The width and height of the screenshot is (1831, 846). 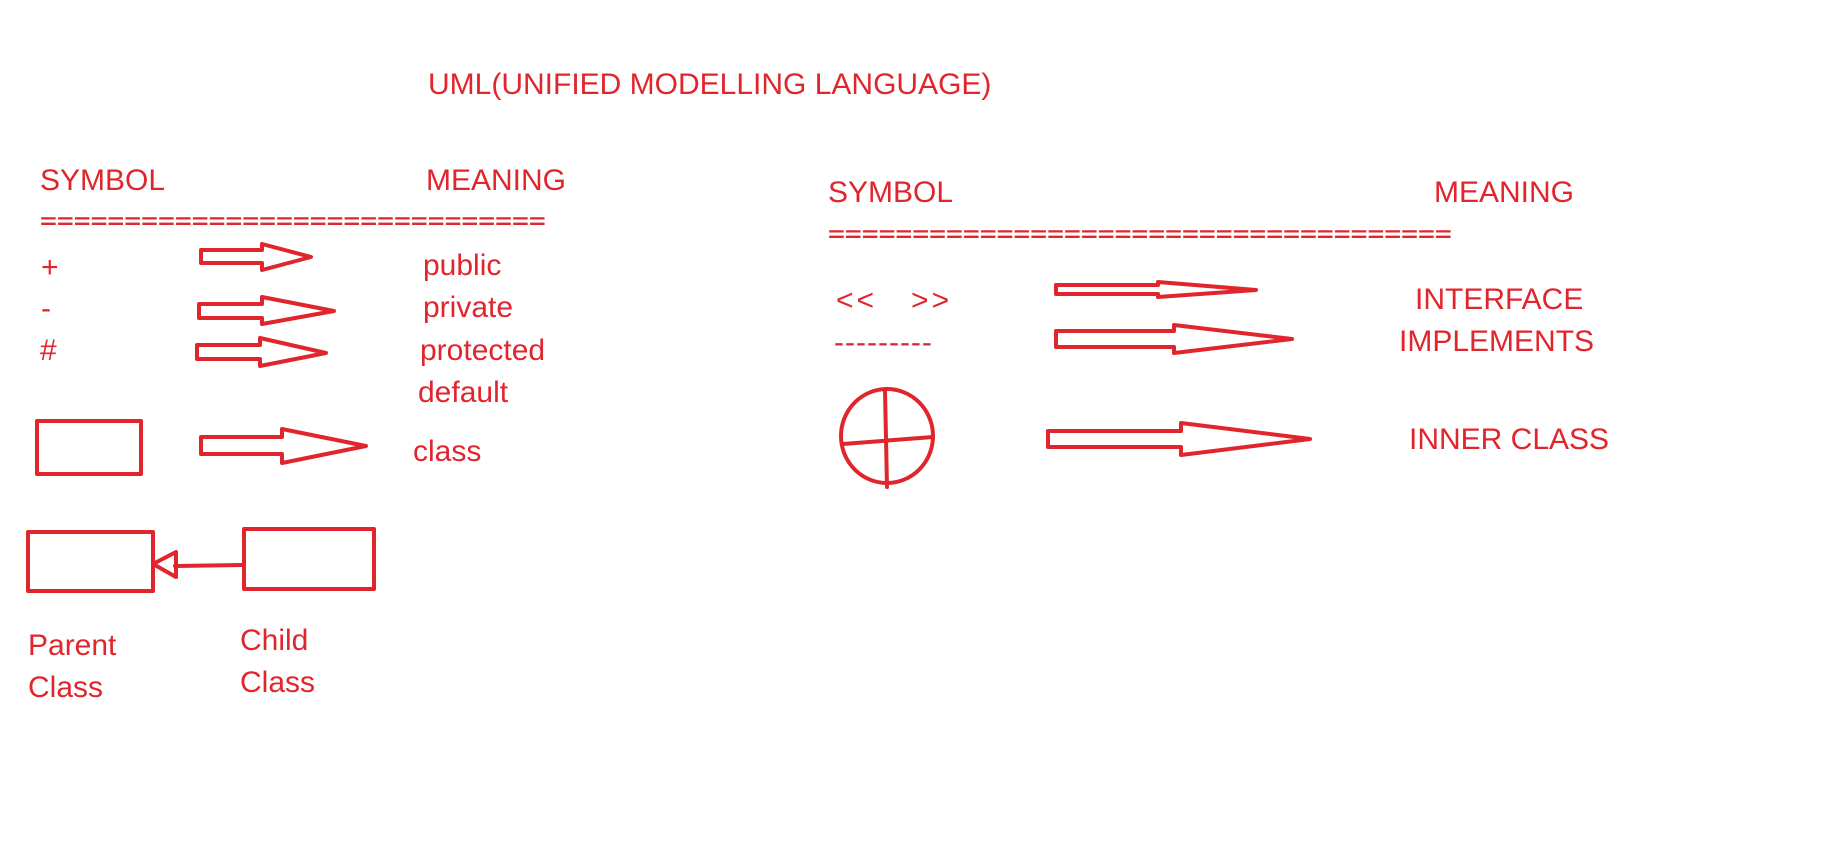 I want to click on implements-symbol: ---------, so click(x=883, y=342).